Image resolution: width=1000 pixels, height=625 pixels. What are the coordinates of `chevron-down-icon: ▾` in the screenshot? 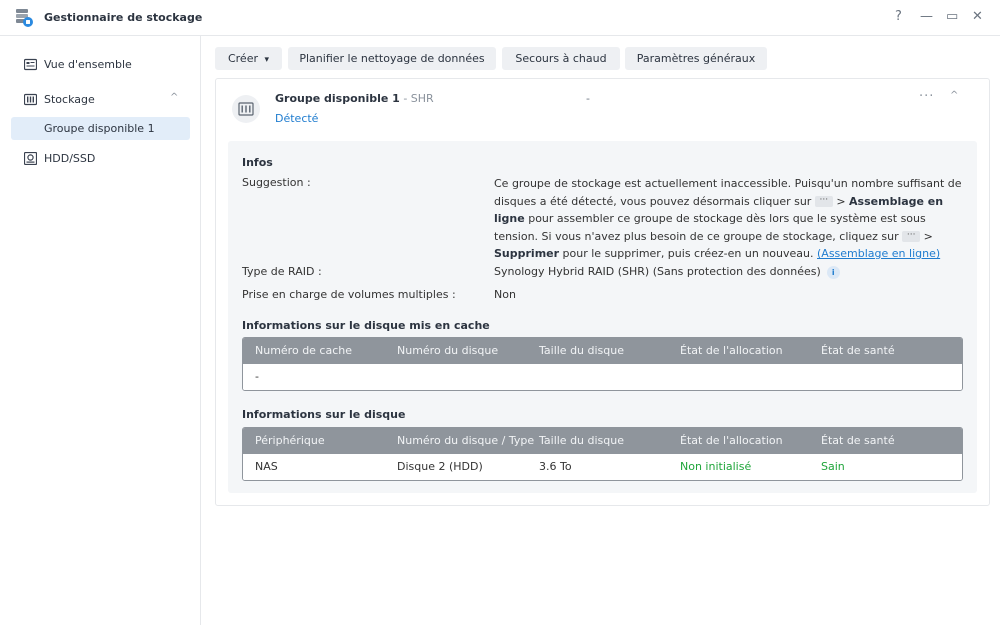 It's located at (267, 60).